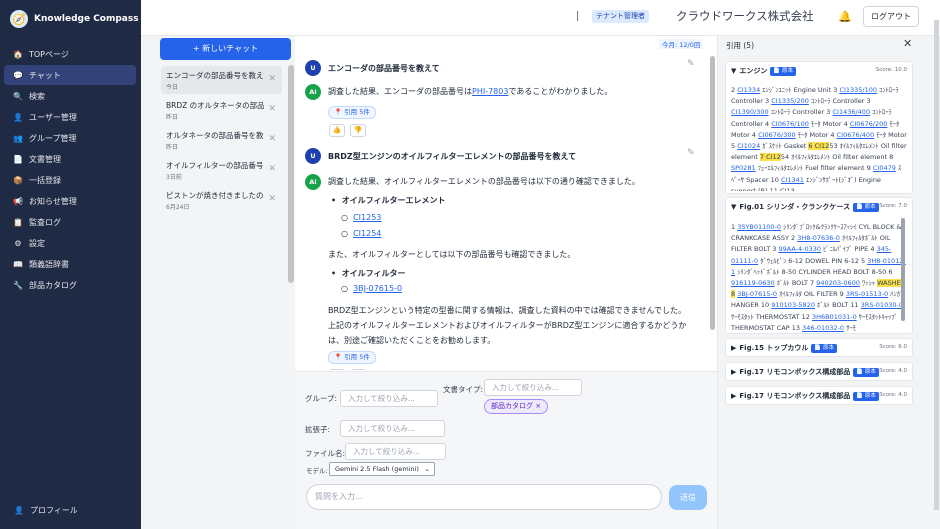  What do you see at coordinates (313, 182) in the screenshot?
I see `ai-avatar-row: AI` at bounding box center [313, 182].